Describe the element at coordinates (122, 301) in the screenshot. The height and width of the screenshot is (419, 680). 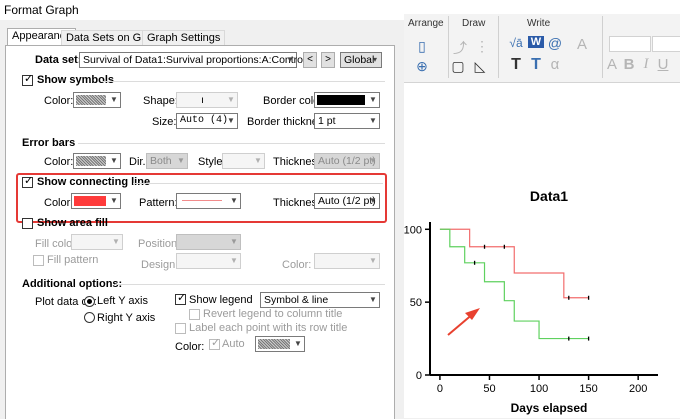
I see `left-y-axis-label: Left Y axis` at that location.